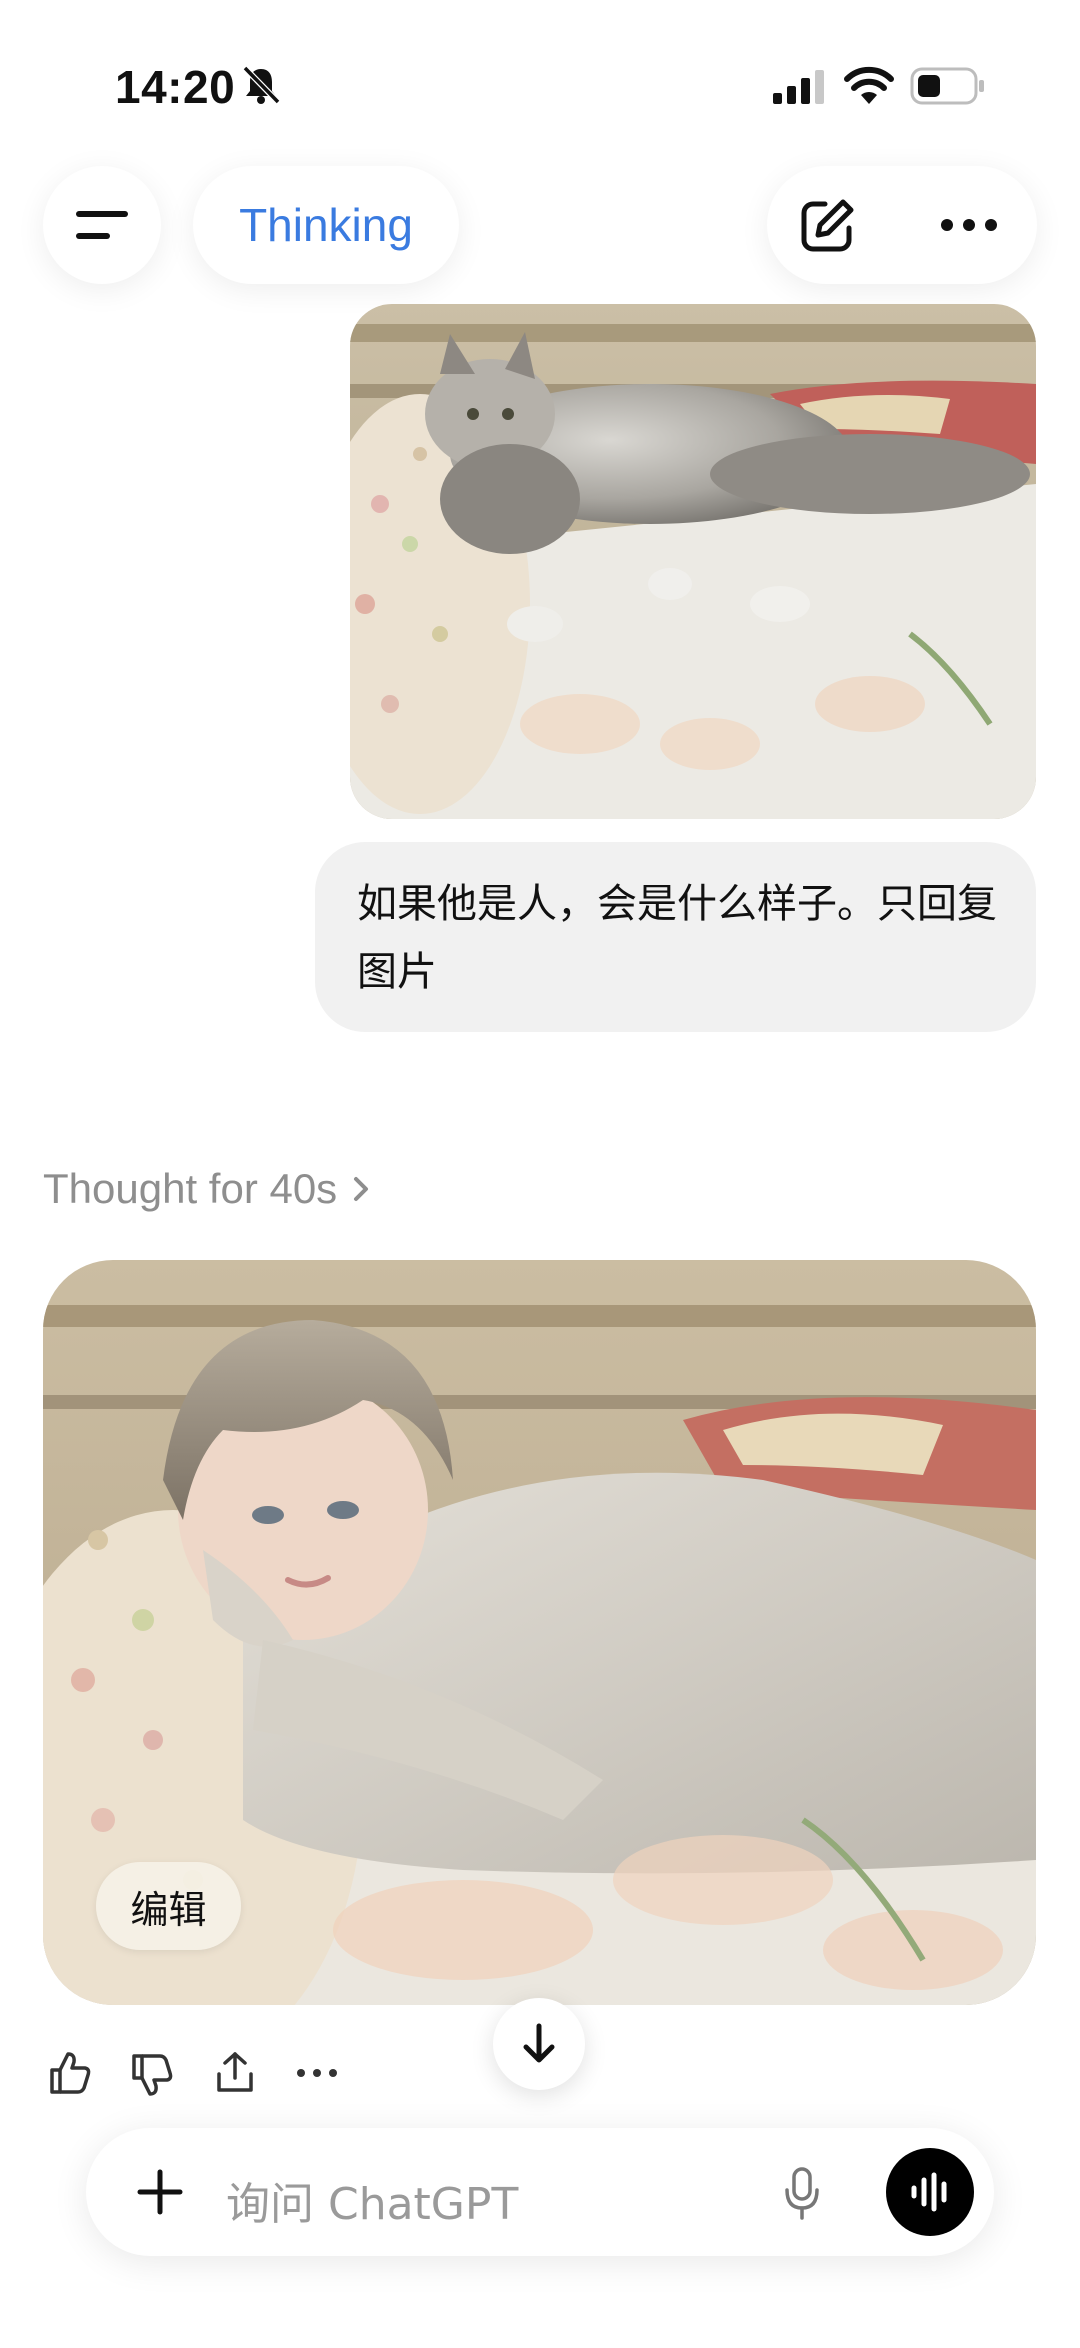  I want to click on user-message-text: 如果他是人，会是什么样子。只回复图片, so click(677, 938).